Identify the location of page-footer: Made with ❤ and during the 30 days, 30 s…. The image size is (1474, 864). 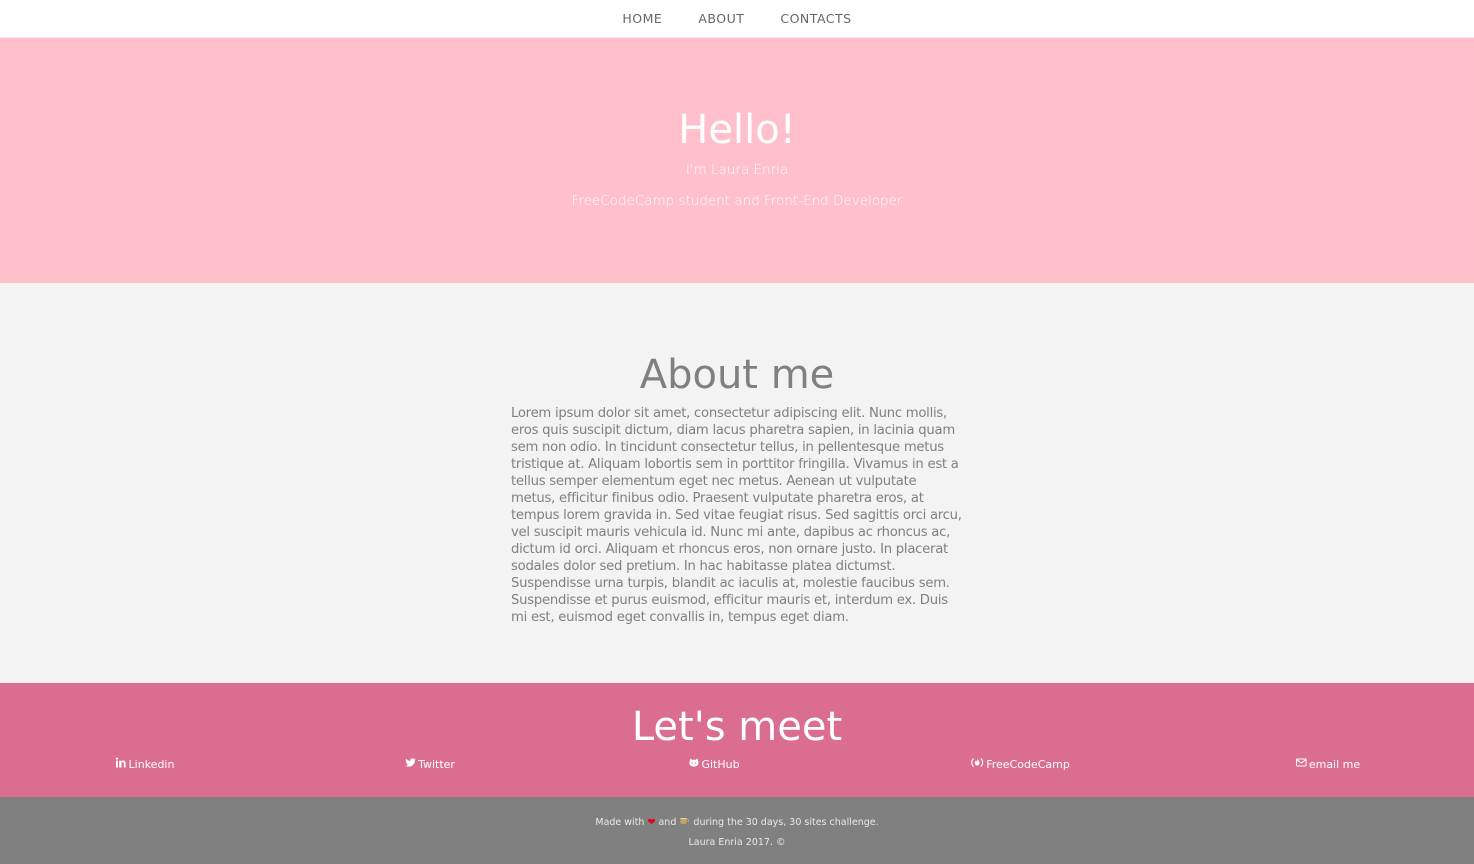
(737, 830).